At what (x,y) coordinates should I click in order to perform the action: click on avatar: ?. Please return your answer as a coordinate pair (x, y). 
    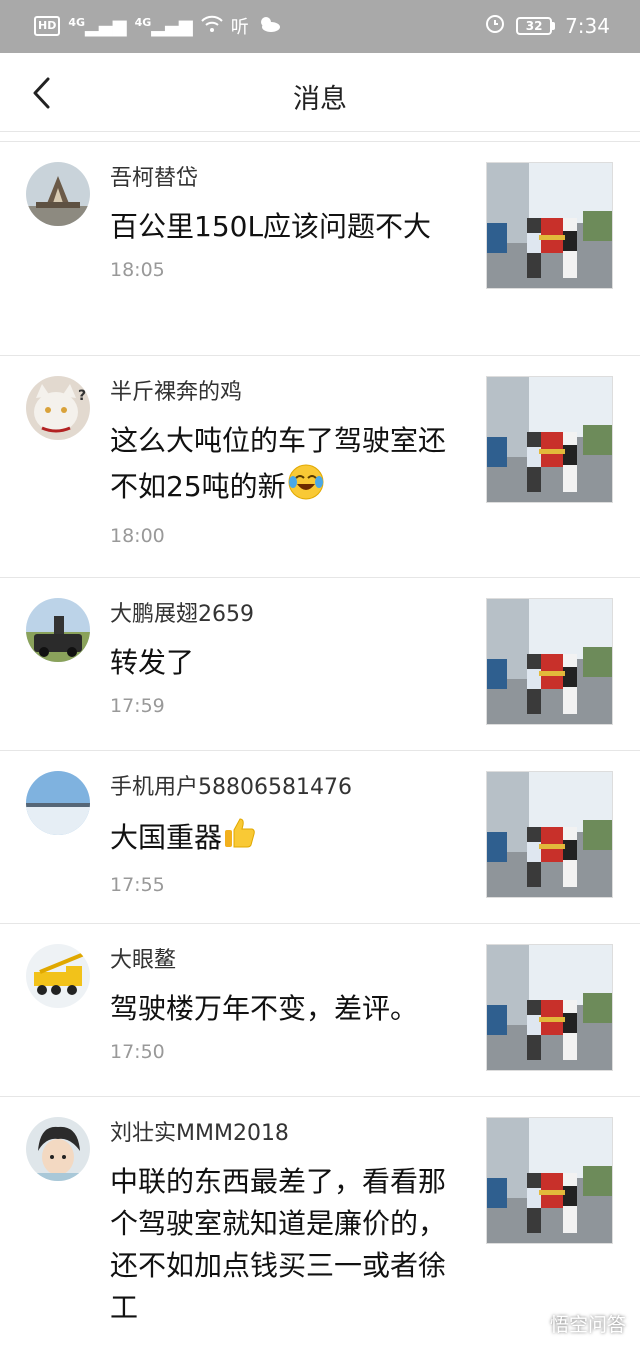
    Looking at the image, I should click on (58, 408).